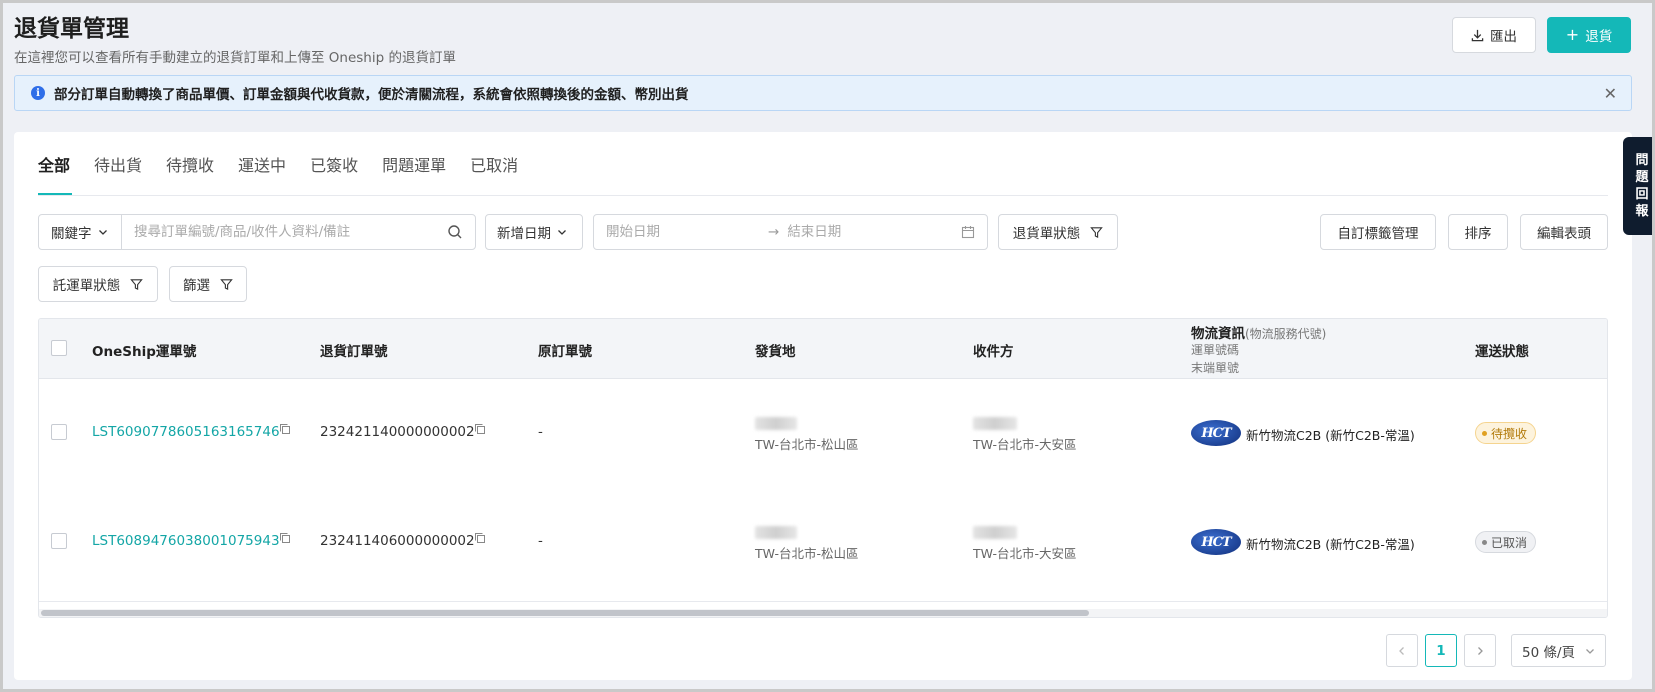 Image resolution: width=1655 pixels, height=692 pixels. What do you see at coordinates (1642, 177) in the screenshot?
I see `feedback-char: 題` at bounding box center [1642, 177].